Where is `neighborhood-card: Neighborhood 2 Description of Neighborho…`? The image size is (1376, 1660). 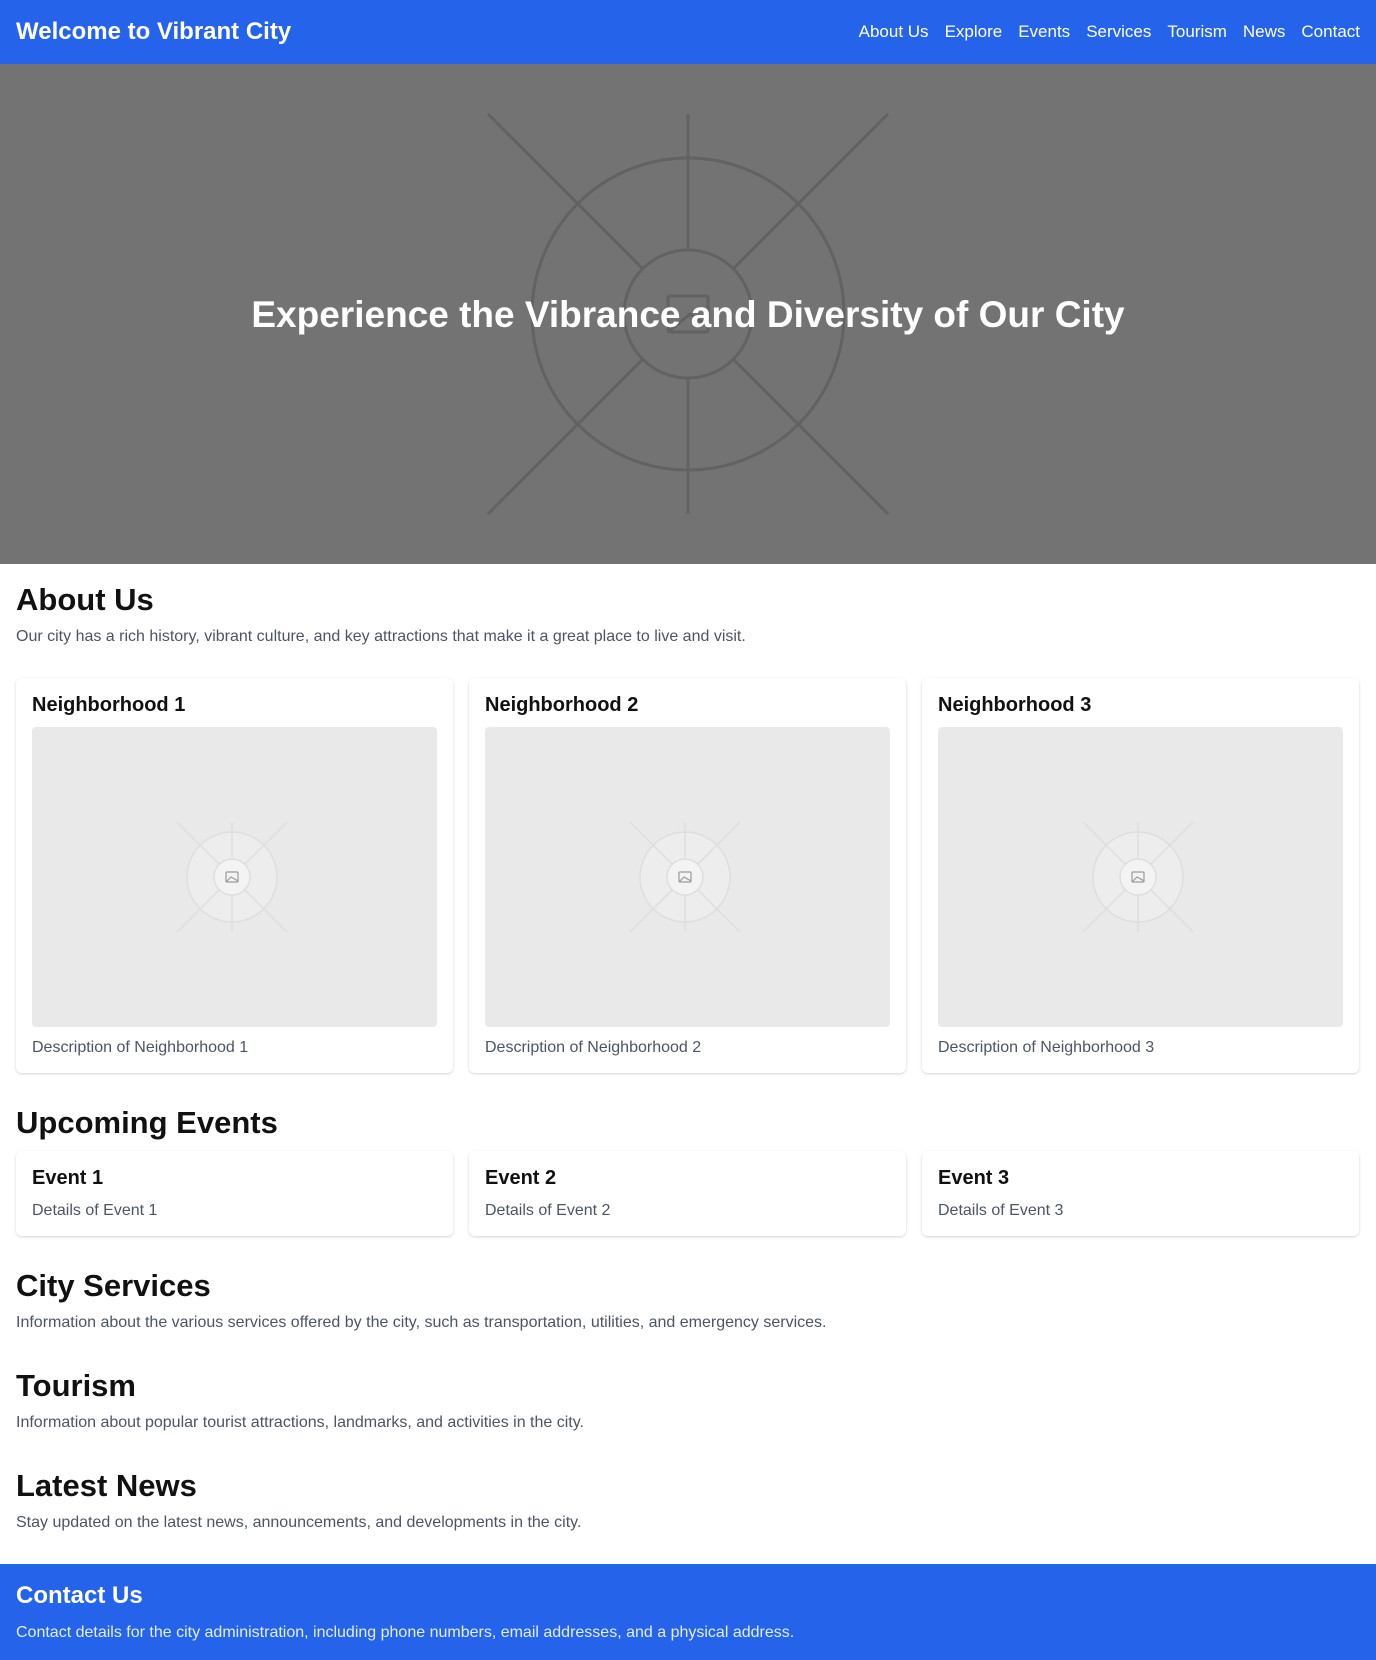
neighborhood-card: Neighborhood 2 Description of Neighborho… is located at coordinates (687, 875).